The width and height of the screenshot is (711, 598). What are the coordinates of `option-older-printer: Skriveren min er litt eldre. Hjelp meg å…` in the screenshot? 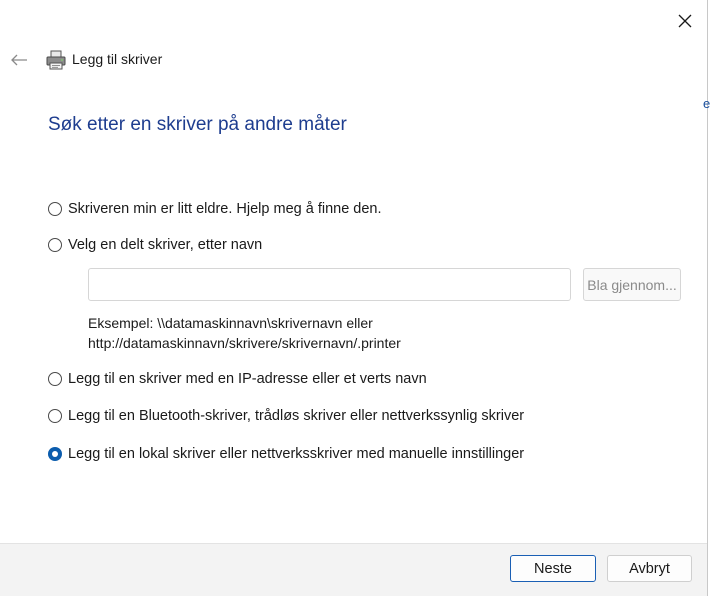 It's located at (215, 209).